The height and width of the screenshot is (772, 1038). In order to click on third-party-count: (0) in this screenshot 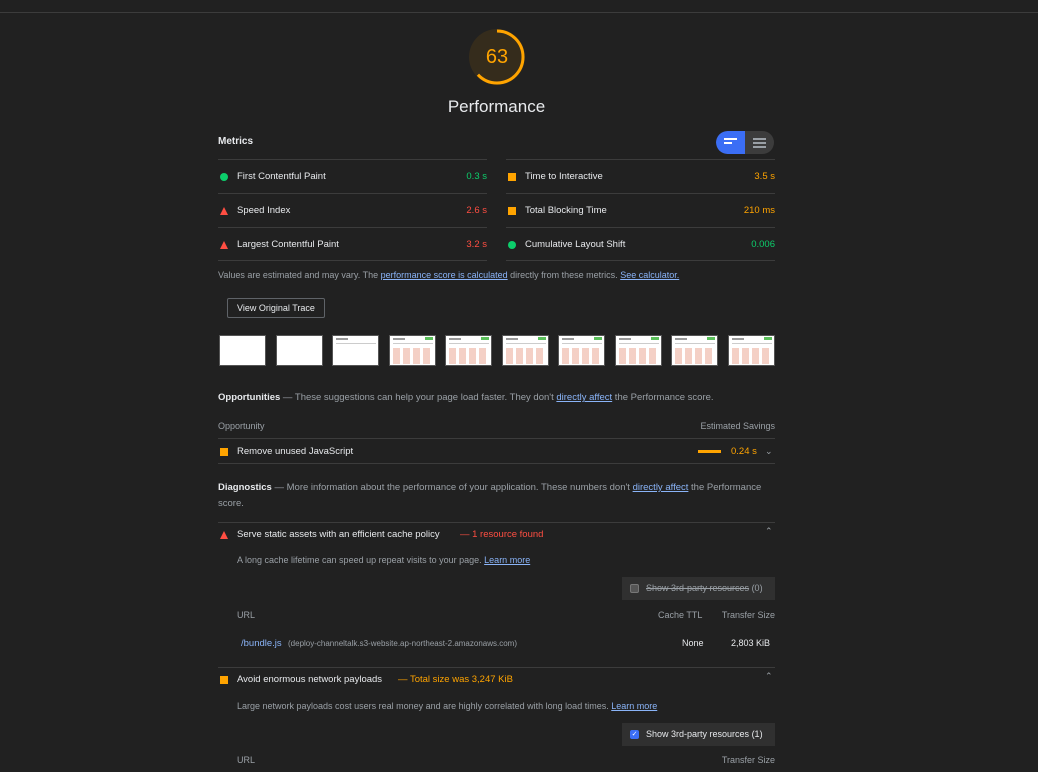, I will do `click(757, 588)`.